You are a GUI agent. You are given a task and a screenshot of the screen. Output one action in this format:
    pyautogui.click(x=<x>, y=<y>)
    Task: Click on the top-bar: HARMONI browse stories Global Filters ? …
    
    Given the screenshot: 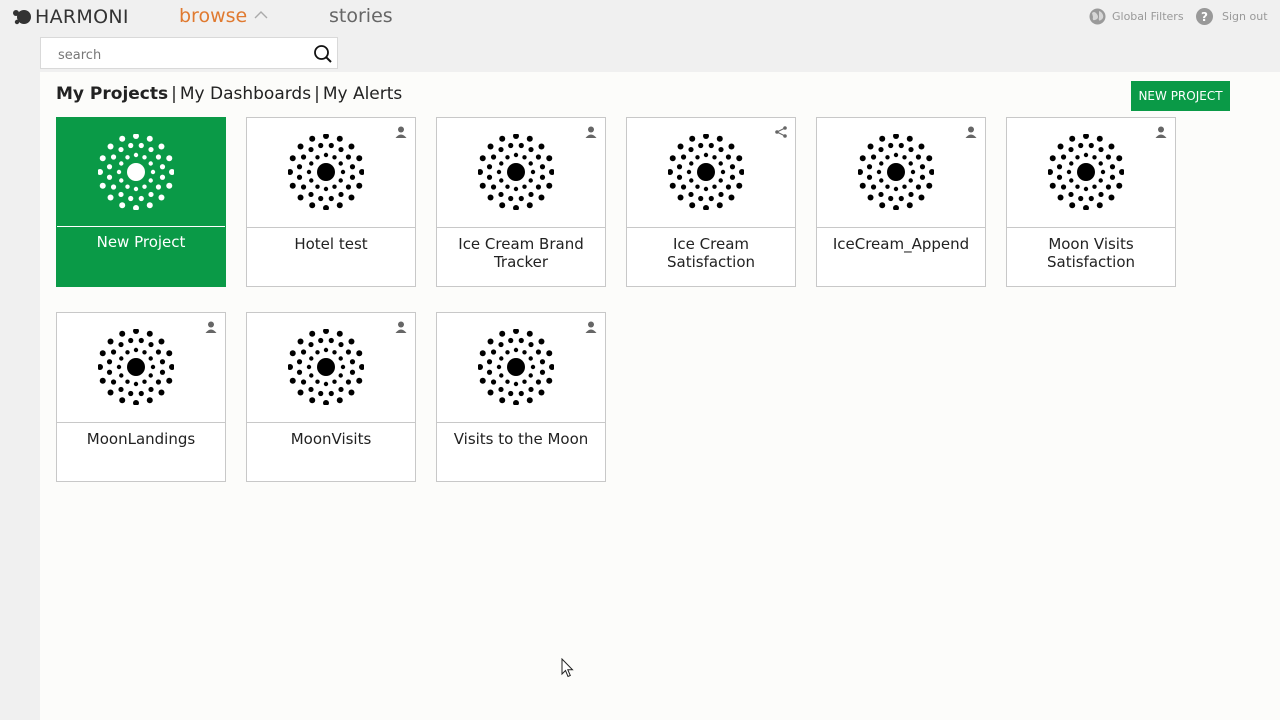 What is the action you would take?
    pyautogui.click(x=640, y=36)
    